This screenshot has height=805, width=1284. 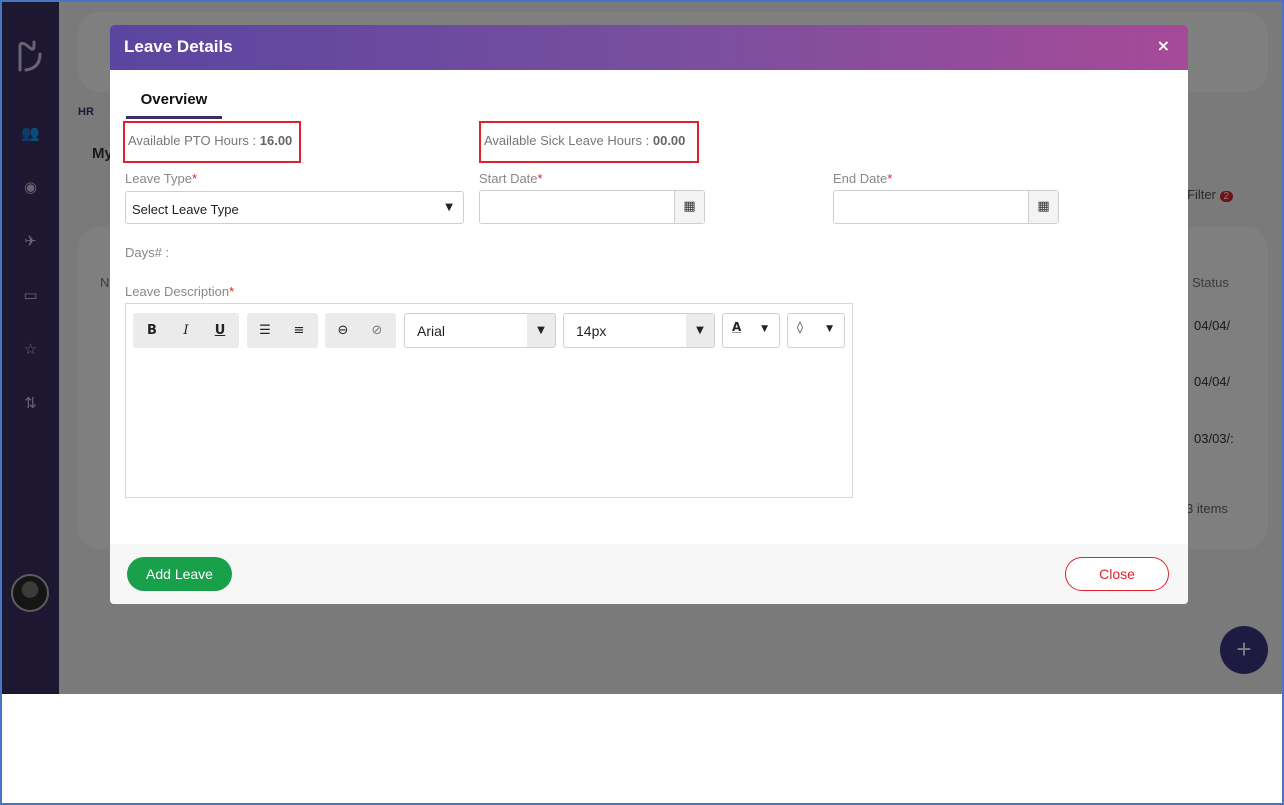 I want to click on end-date-input: ▦, so click(x=946, y=207).